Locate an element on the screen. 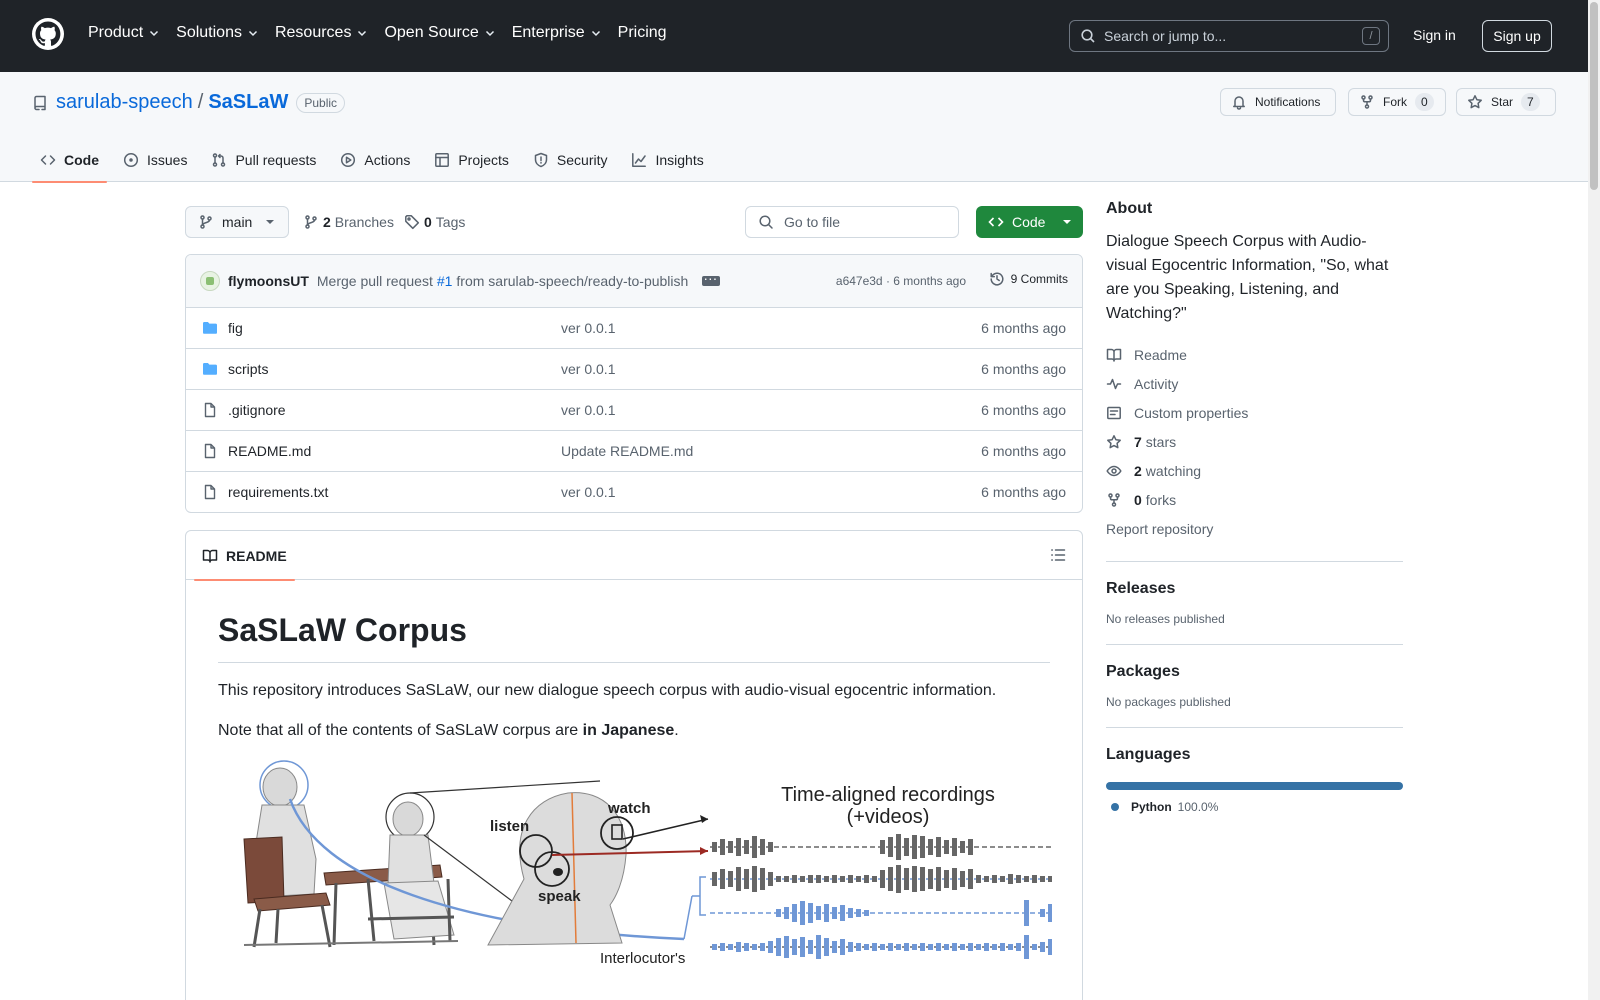 The width and height of the screenshot is (1600, 1000). star-icon is located at coordinates (1475, 102).